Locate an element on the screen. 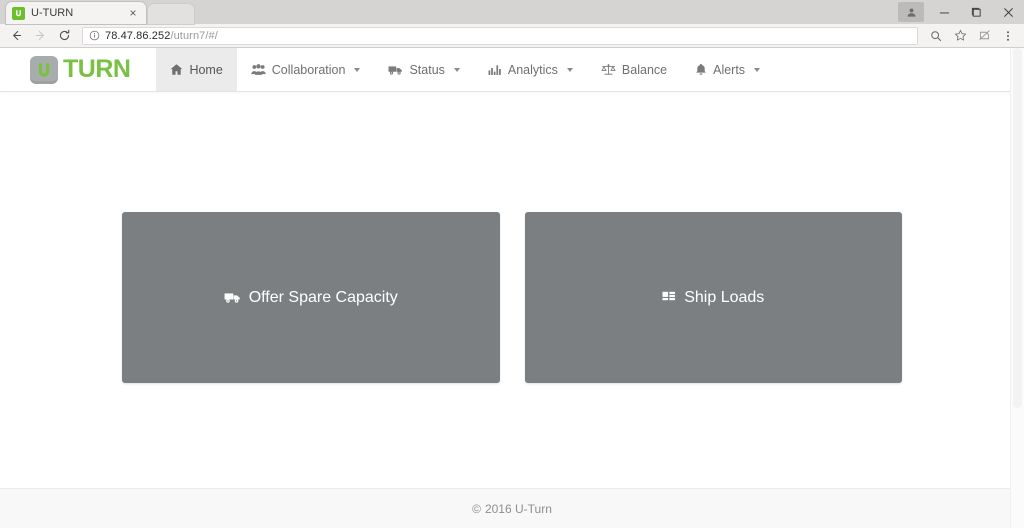 This screenshot has height=528, width=1024. card-label: Offer Spare Capacity is located at coordinates (311, 298).